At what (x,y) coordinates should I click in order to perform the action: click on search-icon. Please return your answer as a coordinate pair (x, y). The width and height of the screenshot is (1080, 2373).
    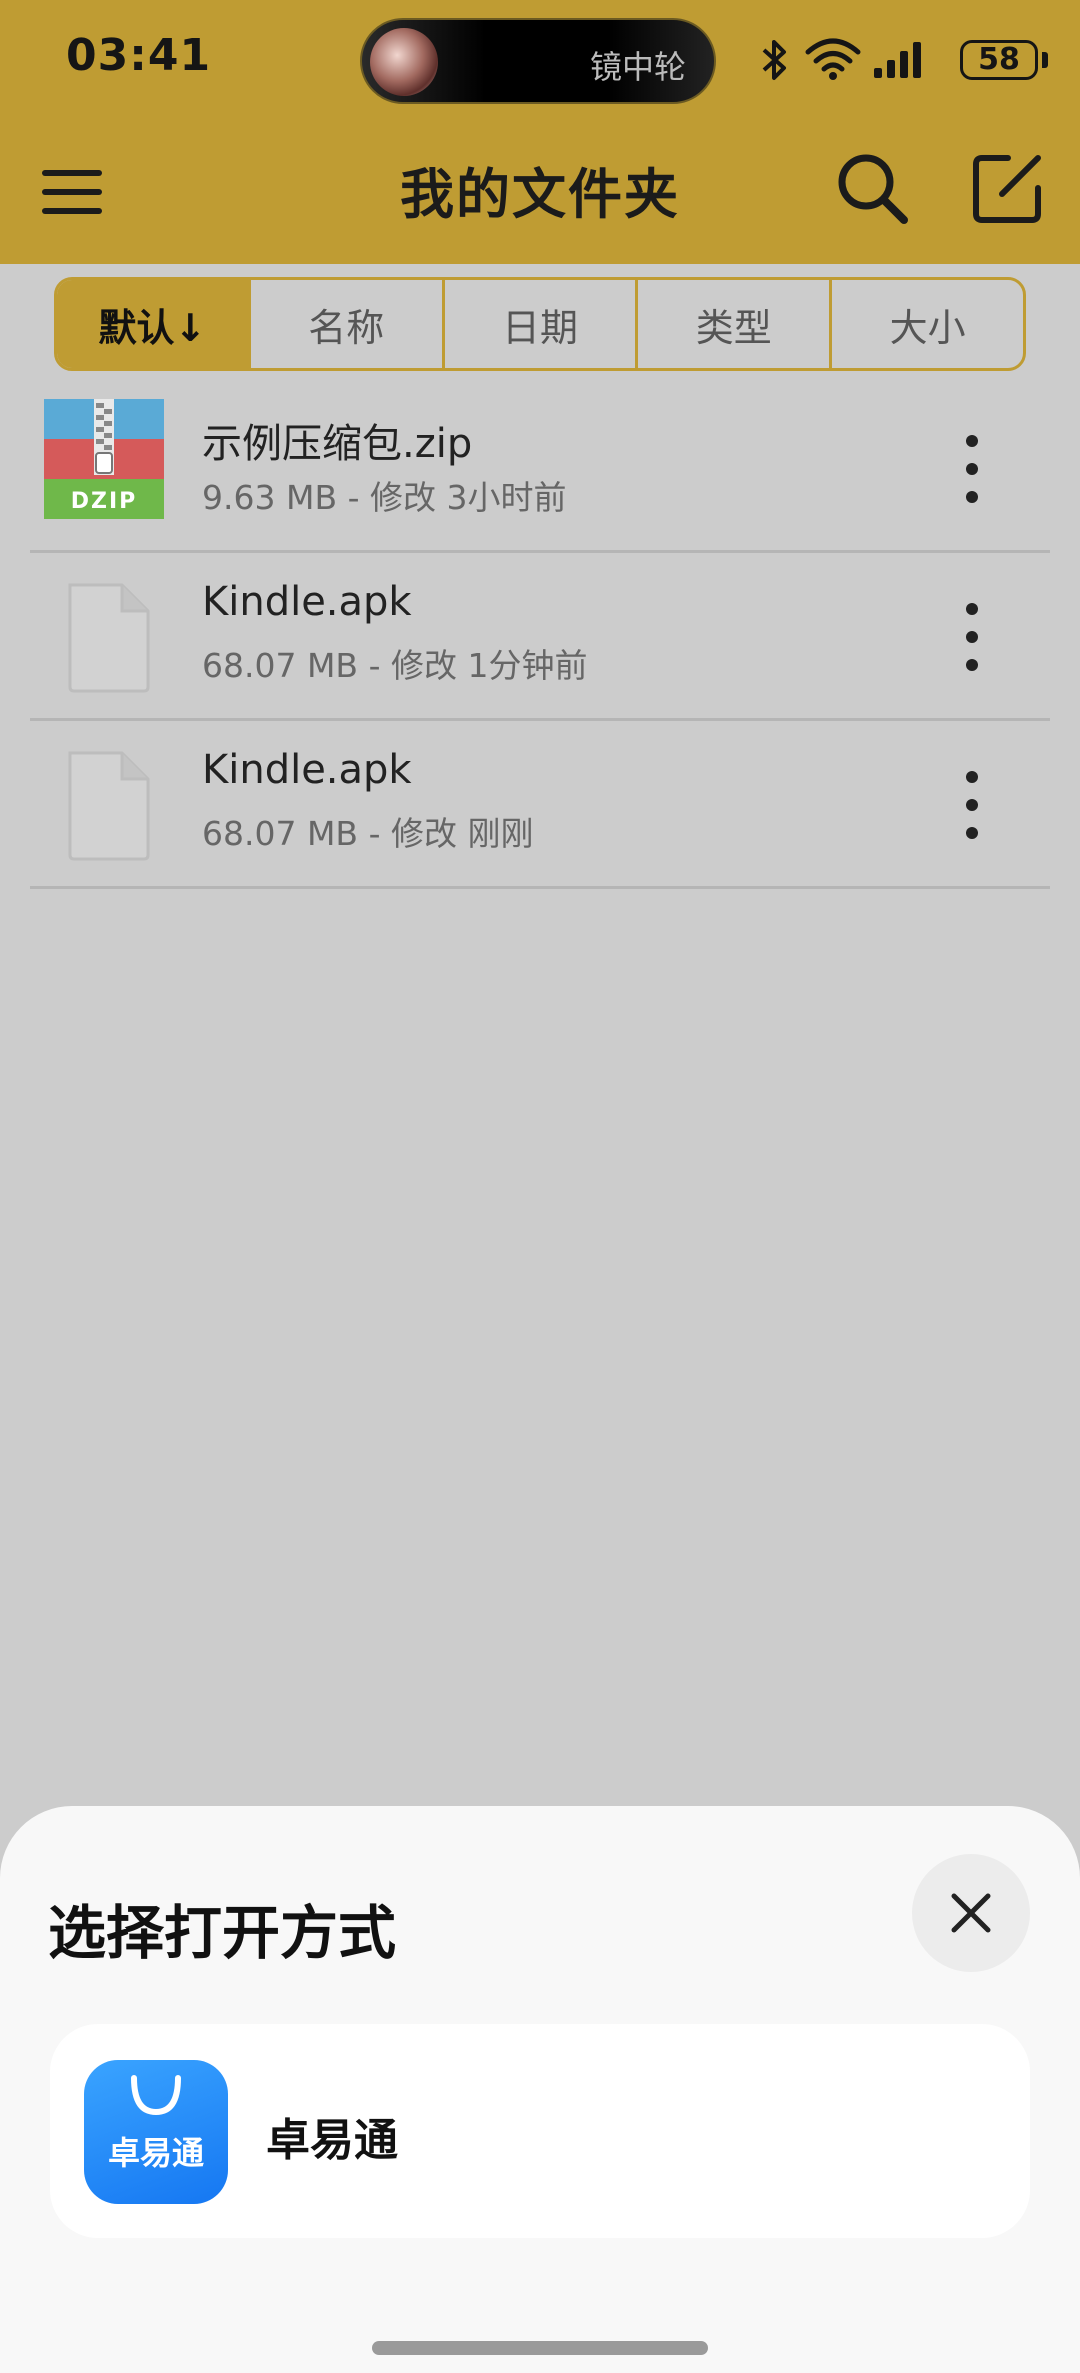
    Looking at the image, I should click on (872, 188).